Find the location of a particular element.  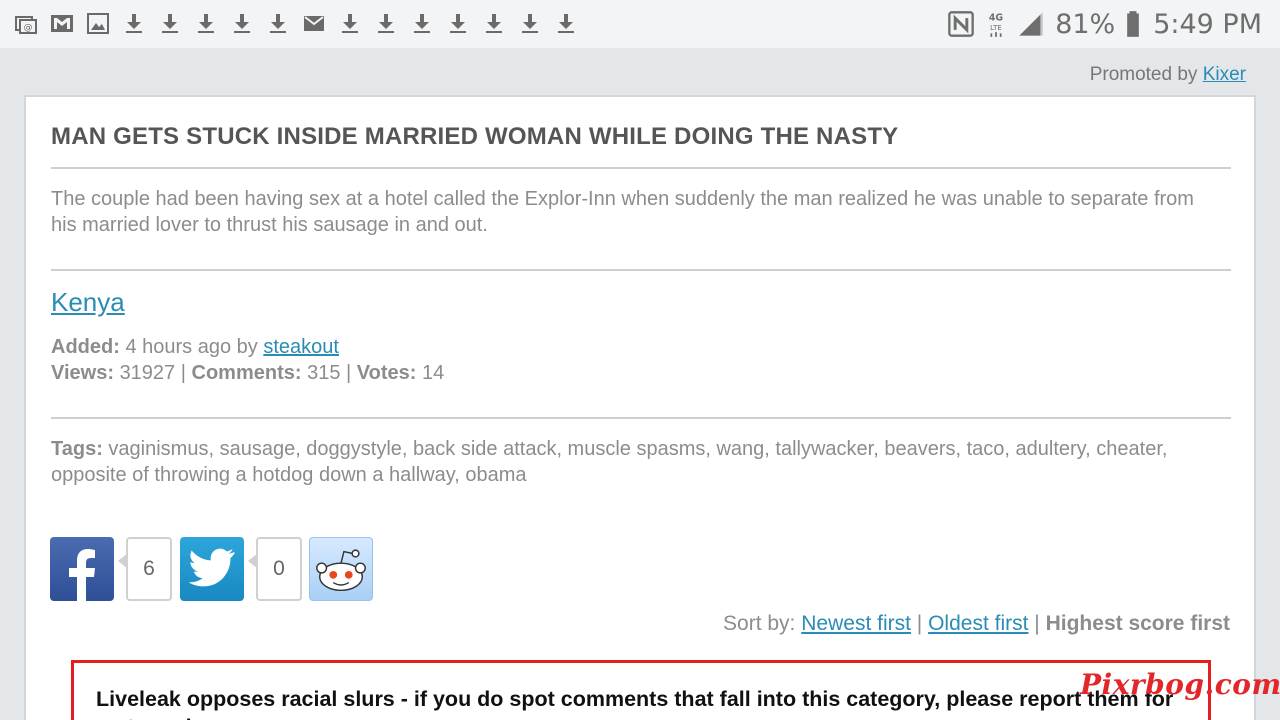

gmail-icon is located at coordinates (62, 23).